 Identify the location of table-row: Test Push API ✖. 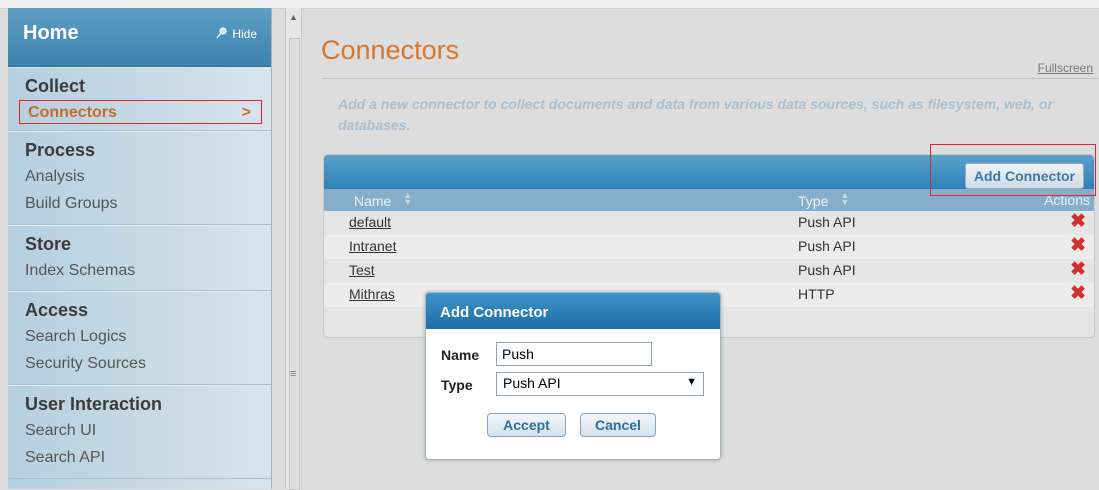
(709, 271).